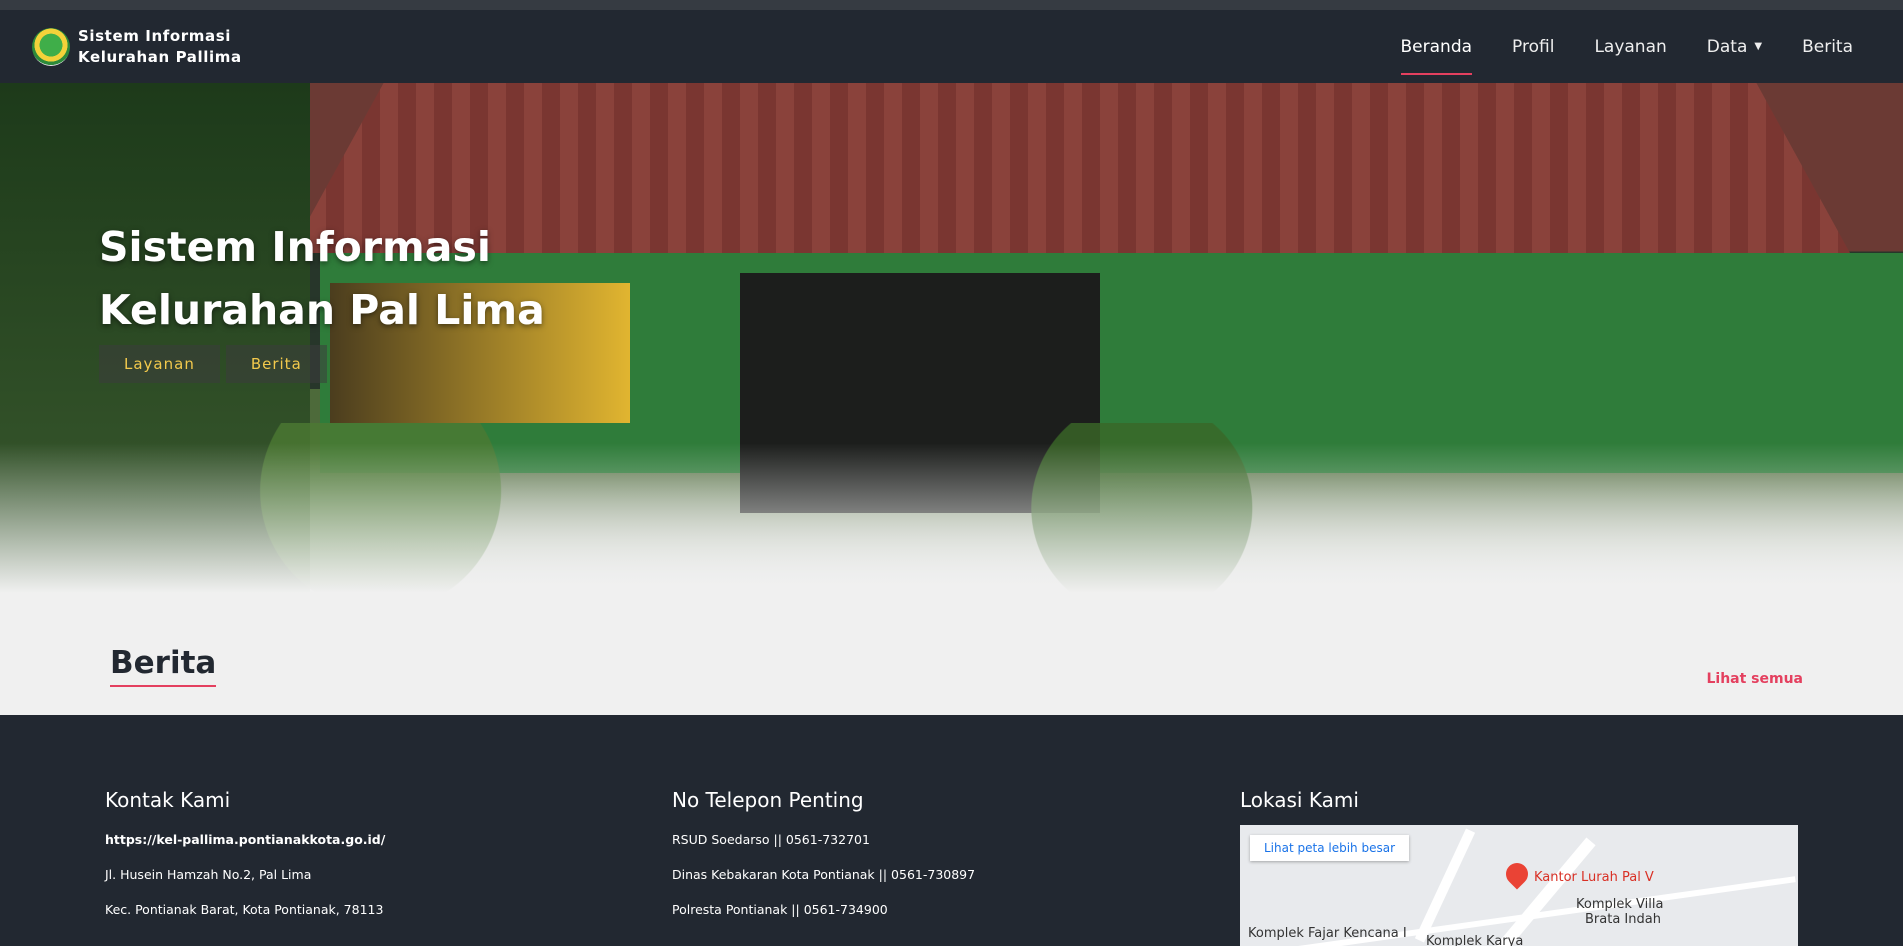 The image size is (1903, 946). What do you see at coordinates (1327, 933) in the screenshot?
I see `map-label-fajar: Komplek Fajar Kencana I` at bounding box center [1327, 933].